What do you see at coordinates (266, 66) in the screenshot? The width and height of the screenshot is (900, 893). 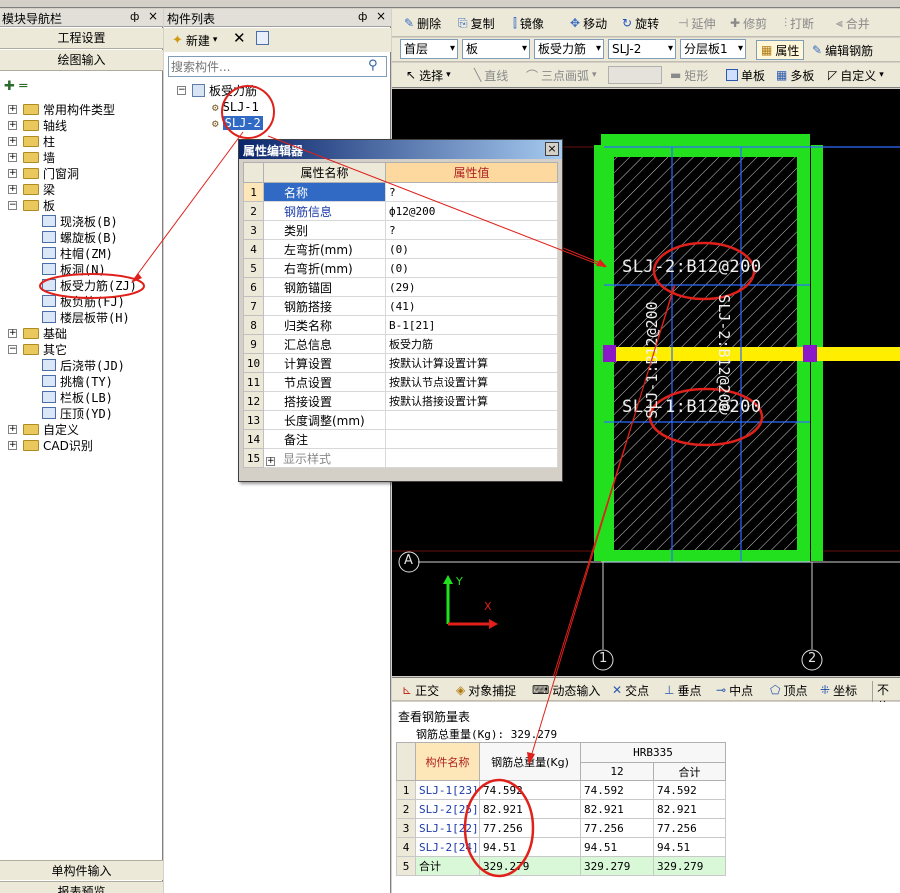 I see `component-search-input` at bounding box center [266, 66].